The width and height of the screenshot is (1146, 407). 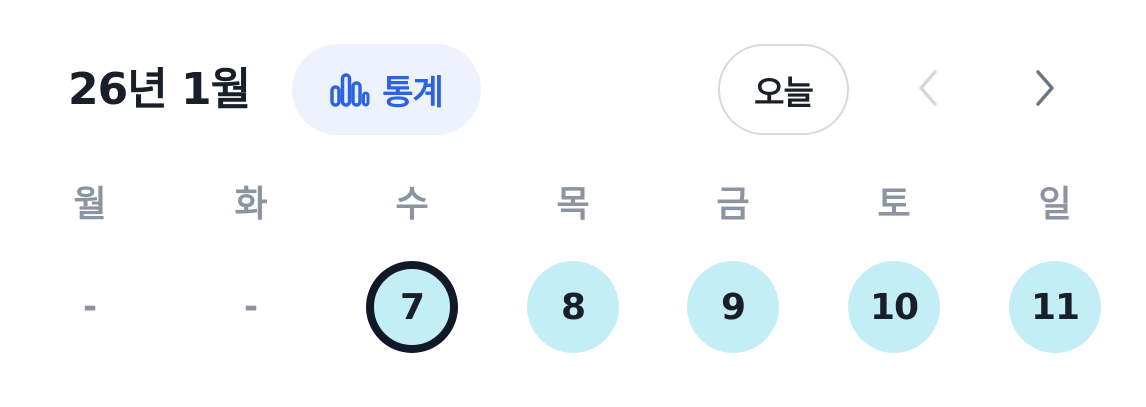 I want to click on stats-button-label: 통계, so click(x=413, y=93).